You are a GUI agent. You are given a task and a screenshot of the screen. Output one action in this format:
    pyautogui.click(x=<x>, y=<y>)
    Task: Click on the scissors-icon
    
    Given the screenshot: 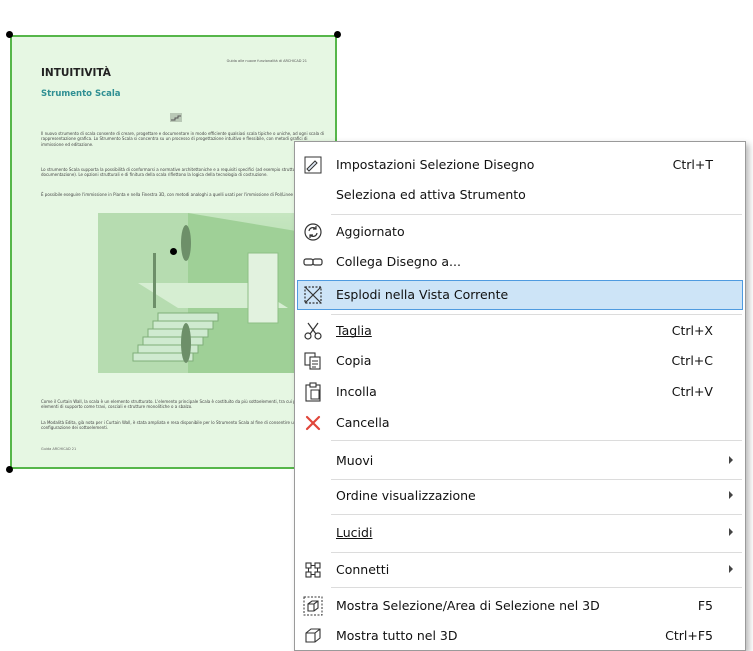 What is the action you would take?
    pyautogui.click(x=313, y=331)
    